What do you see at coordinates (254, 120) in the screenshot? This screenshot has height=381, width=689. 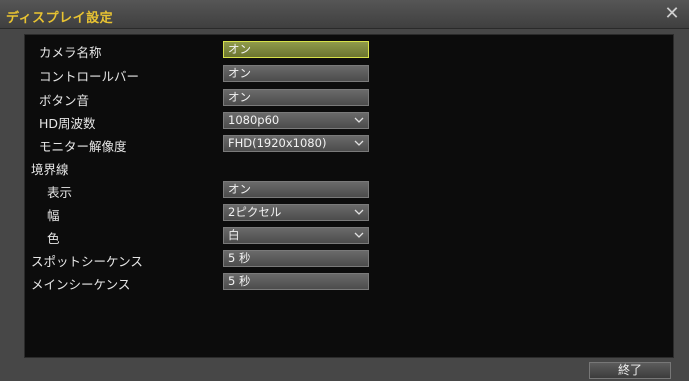 I see `hd-frequency-value: 1080p60` at bounding box center [254, 120].